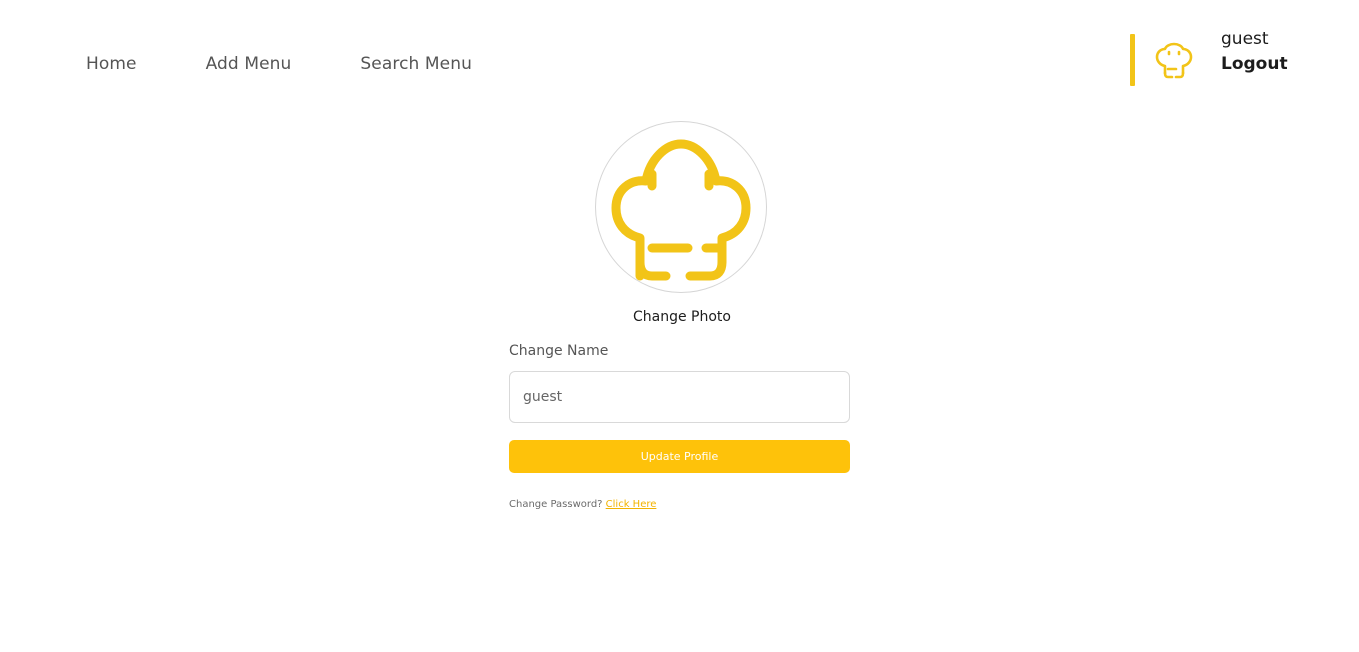  Describe the element at coordinates (313, 64) in the screenshot. I see `nav-links: Home Add Menu Search Menu` at that location.